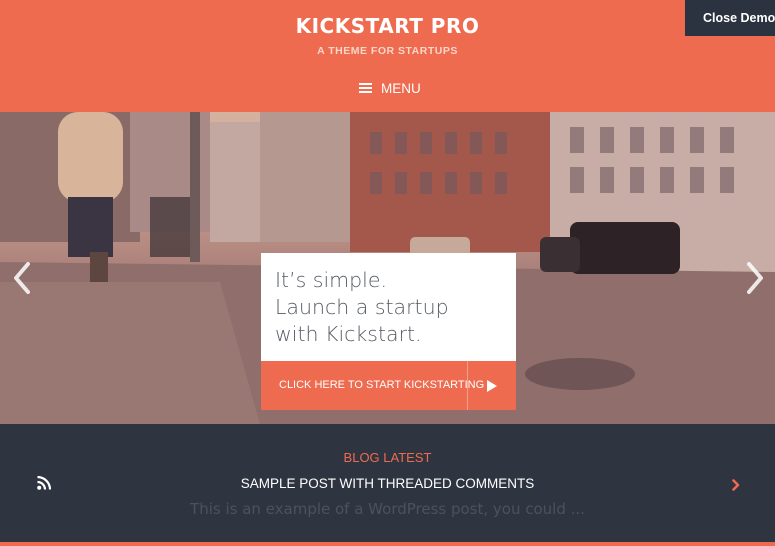  I want to click on start-kickstarting-button: CLICK HERE TO START KICKSTARTING, so click(388, 385).